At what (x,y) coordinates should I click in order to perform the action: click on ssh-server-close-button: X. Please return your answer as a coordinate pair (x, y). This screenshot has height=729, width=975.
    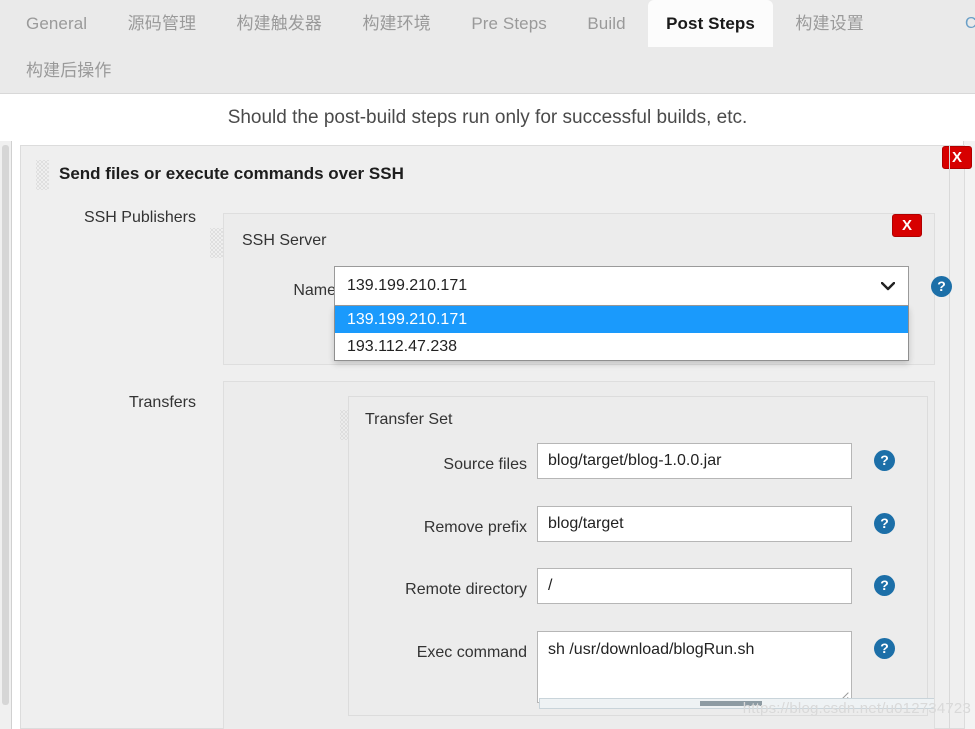
    Looking at the image, I should click on (907, 225).